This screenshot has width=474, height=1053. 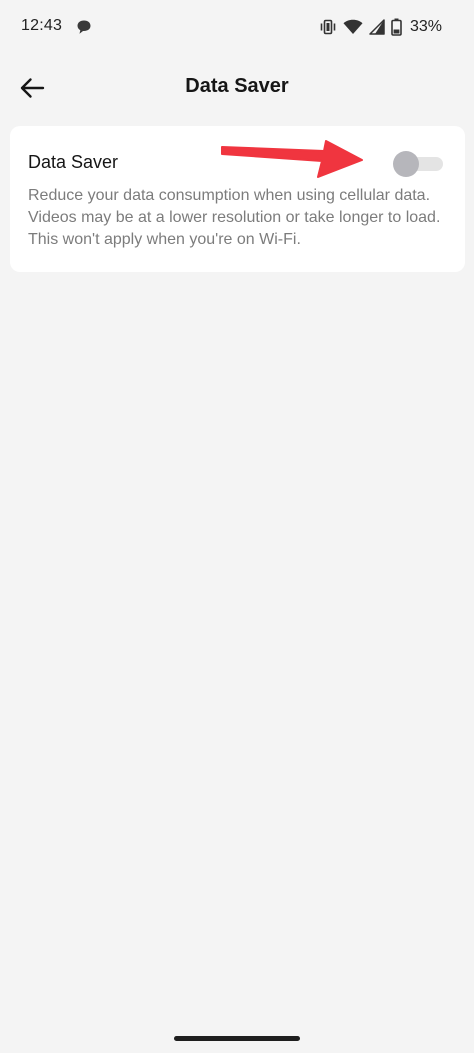 What do you see at coordinates (425, 26) in the screenshot?
I see `battery-percent: 33%` at bounding box center [425, 26].